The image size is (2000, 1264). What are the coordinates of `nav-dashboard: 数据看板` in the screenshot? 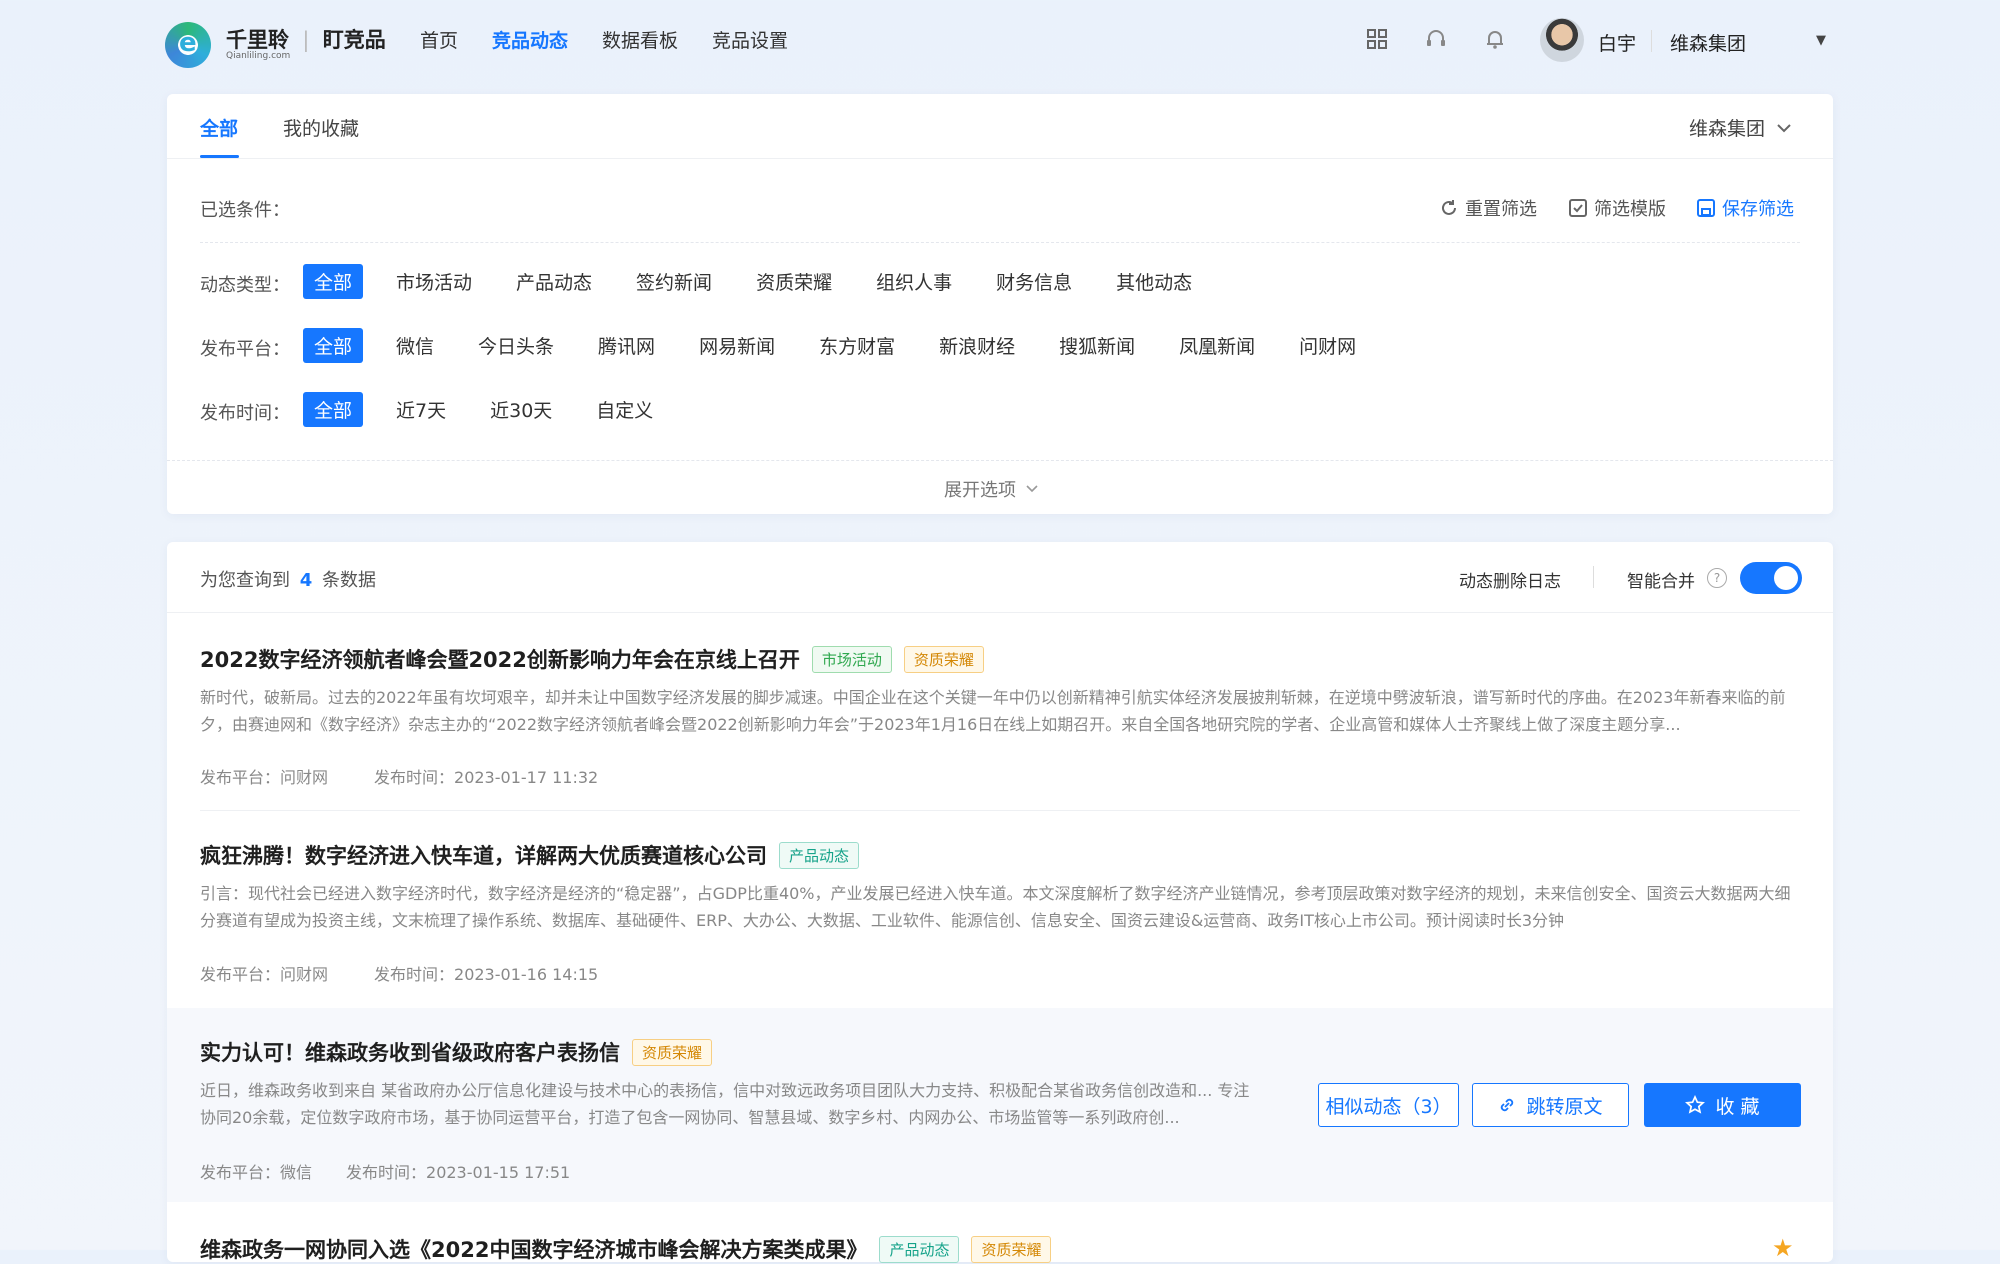 It's located at (640, 39).